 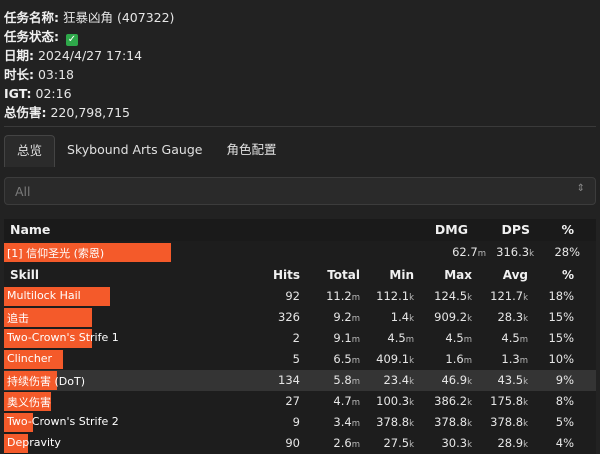 What do you see at coordinates (451, 229) in the screenshot?
I see `header-dmg: DMG` at bounding box center [451, 229].